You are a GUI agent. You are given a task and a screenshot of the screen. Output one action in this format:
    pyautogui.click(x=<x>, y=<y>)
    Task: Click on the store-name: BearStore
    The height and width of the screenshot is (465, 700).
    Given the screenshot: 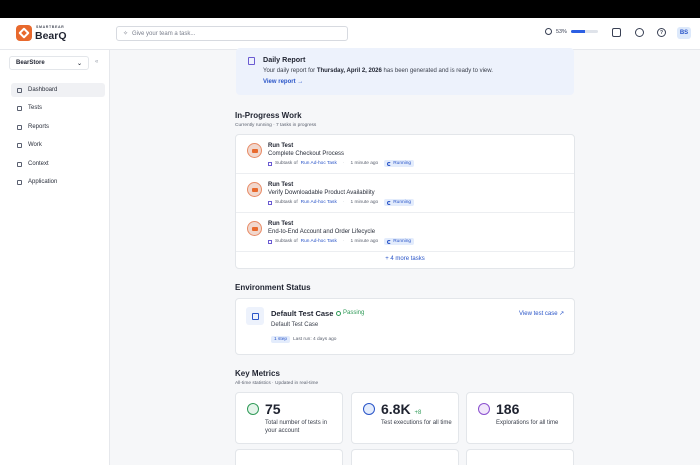 What is the action you would take?
    pyautogui.click(x=30, y=63)
    